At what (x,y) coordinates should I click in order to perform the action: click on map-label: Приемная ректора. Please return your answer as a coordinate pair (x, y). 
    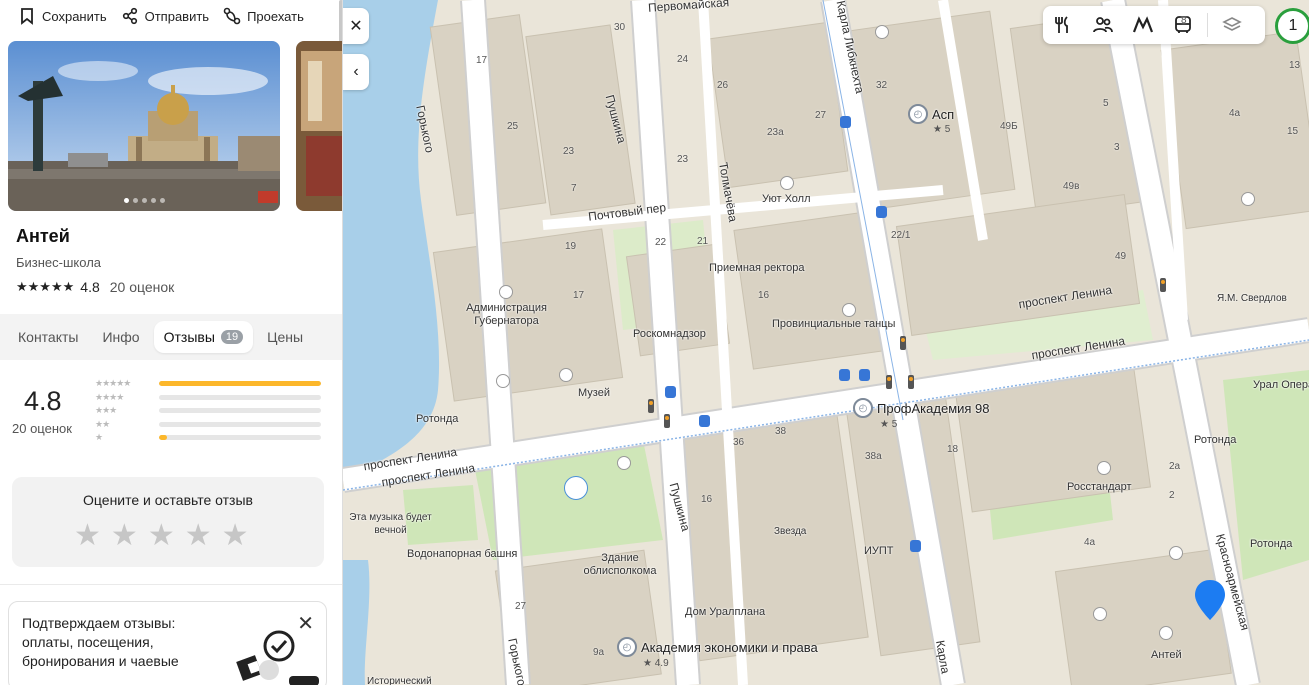
    Looking at the image, I should click on (757, 268).